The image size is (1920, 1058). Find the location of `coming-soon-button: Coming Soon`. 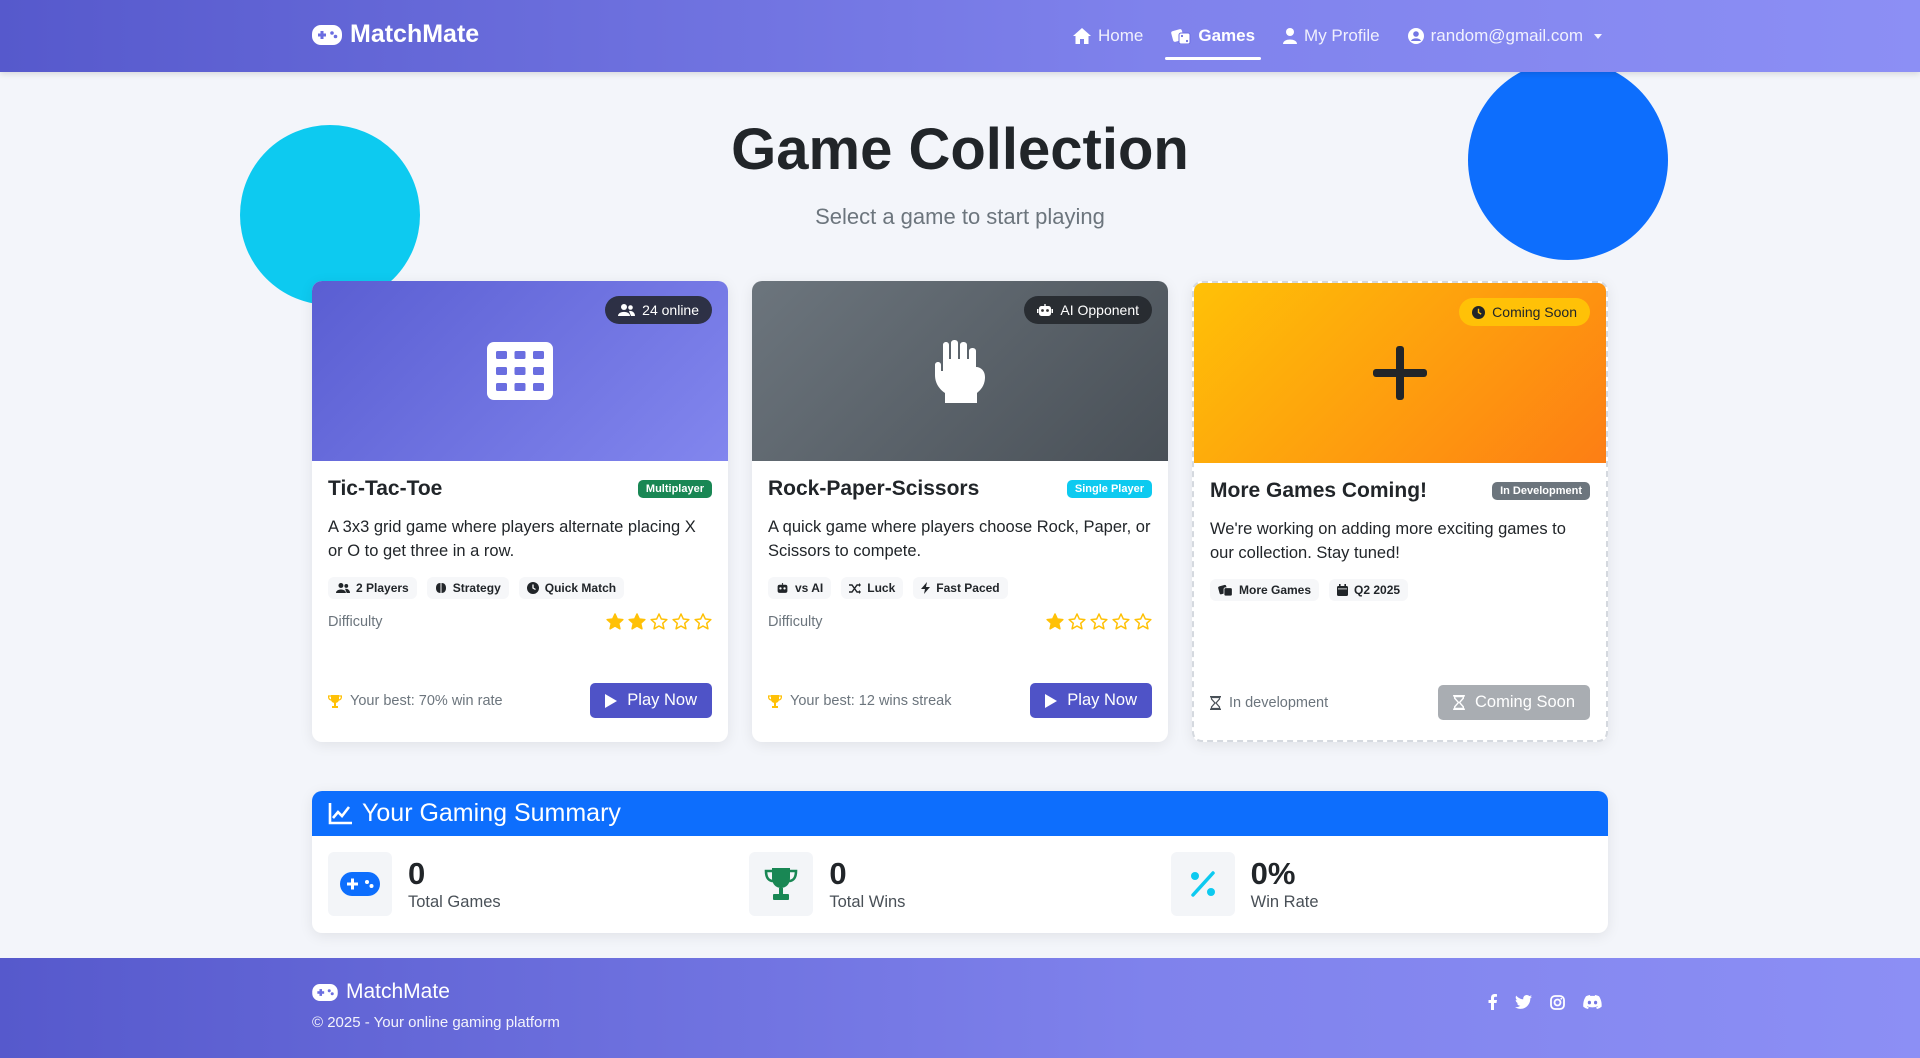

coming-soon-button: Coming Soon is located at coordinates (1514, 702).